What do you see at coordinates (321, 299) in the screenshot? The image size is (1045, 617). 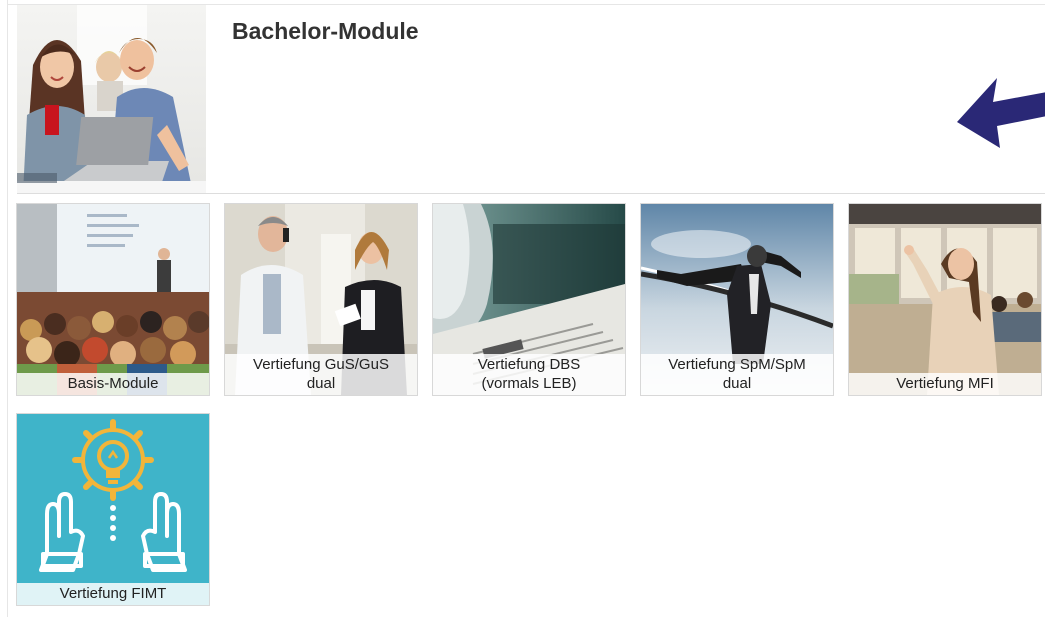 I see `tile-vertiefung-gus: Vertiefung GuS/GuS dual` at bounding box center [321, 299].